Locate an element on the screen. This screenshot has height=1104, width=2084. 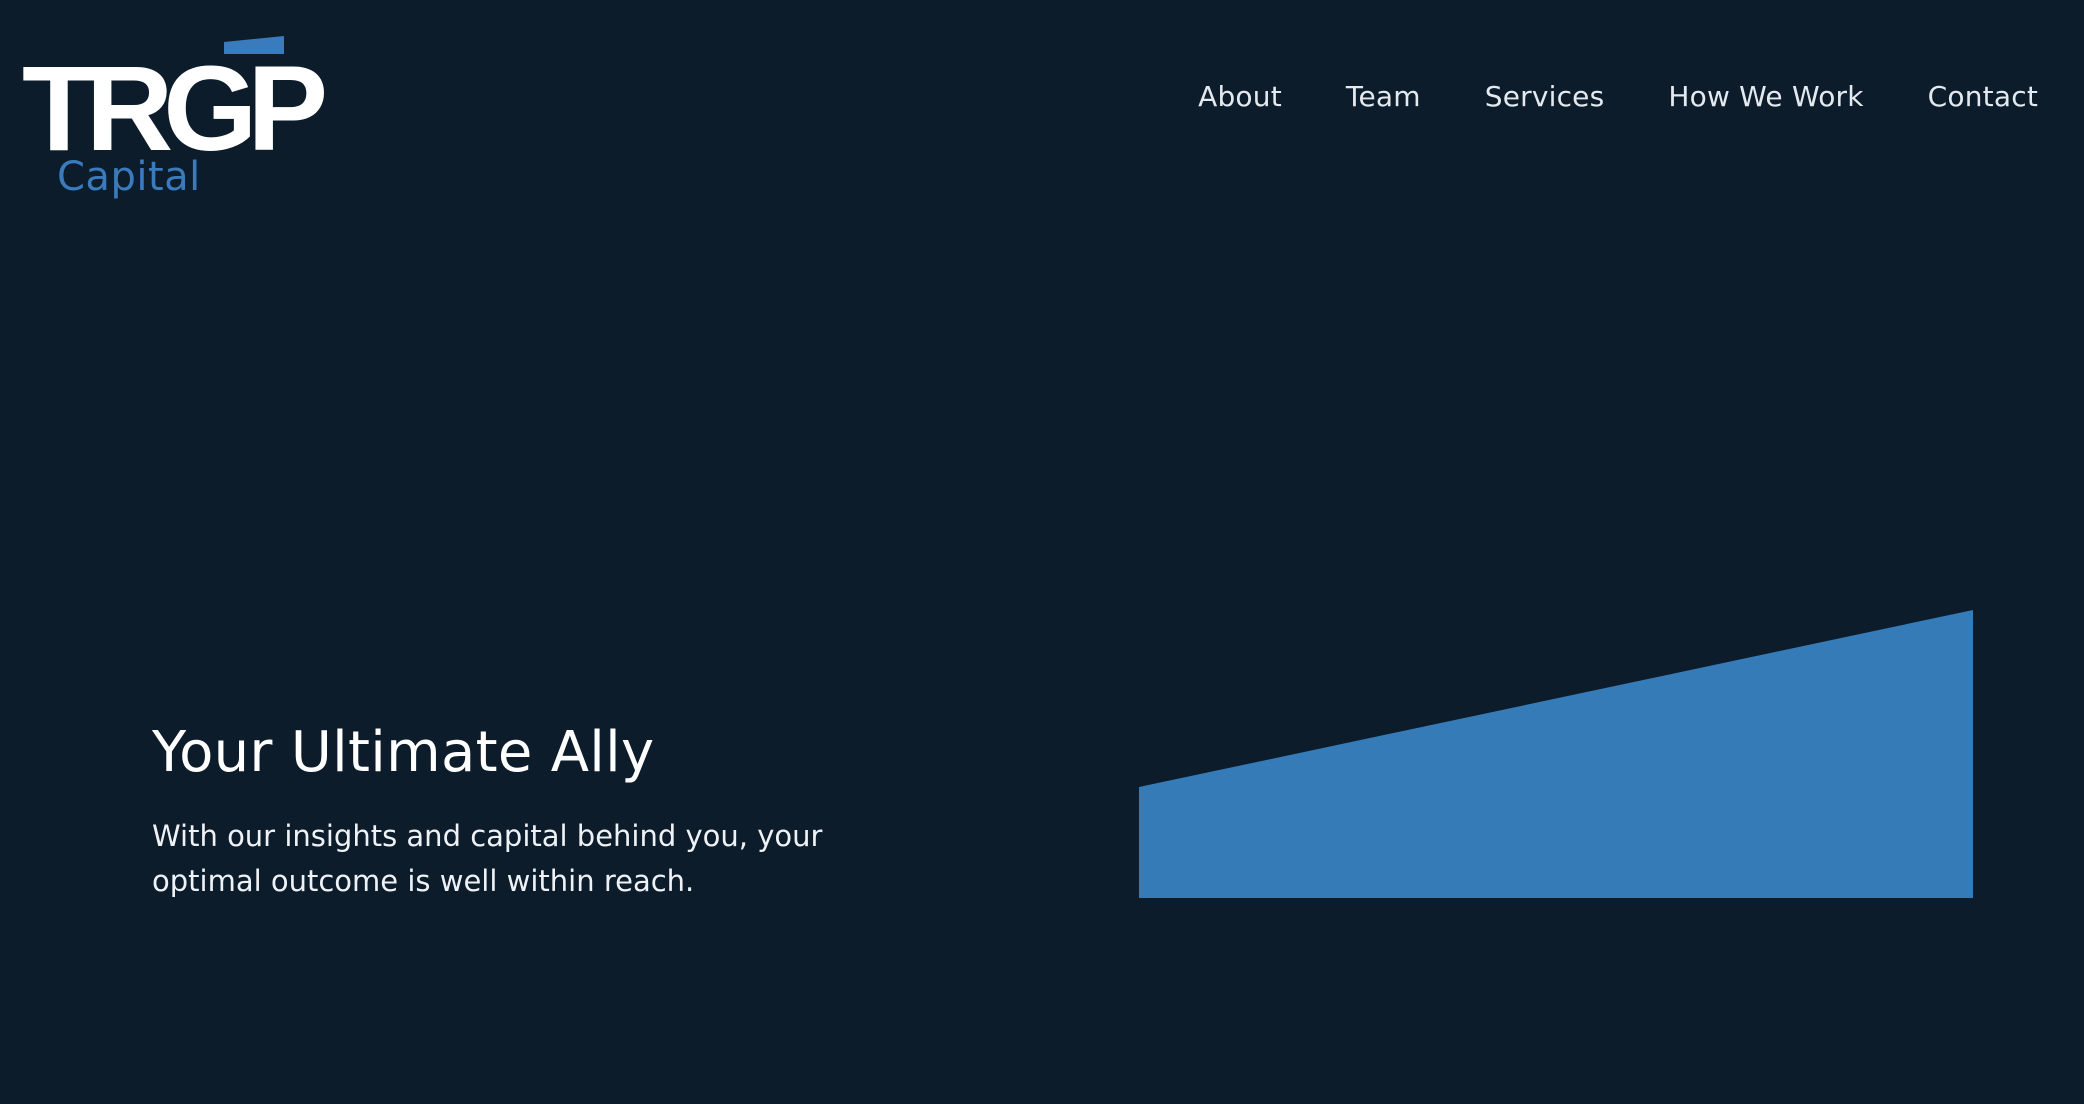
logo-wordmark: TRGP is located at coordinates (178, 106).